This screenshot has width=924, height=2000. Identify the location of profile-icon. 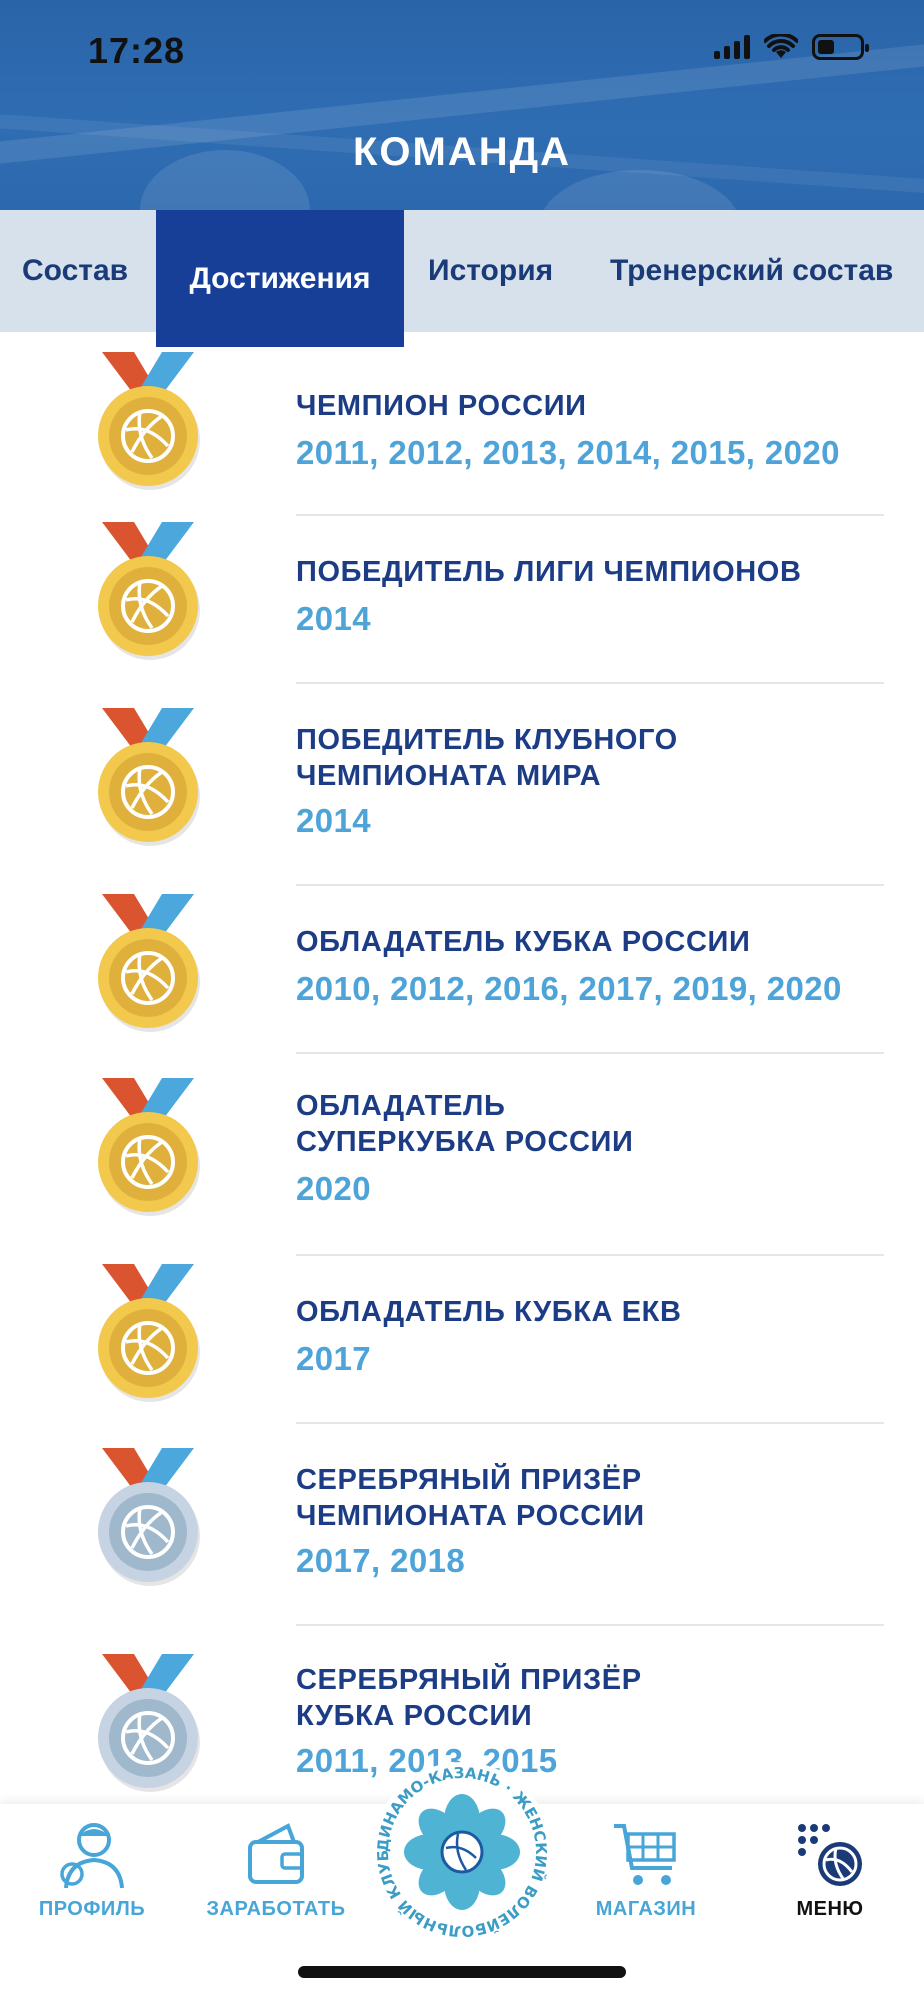
(92, 1856).